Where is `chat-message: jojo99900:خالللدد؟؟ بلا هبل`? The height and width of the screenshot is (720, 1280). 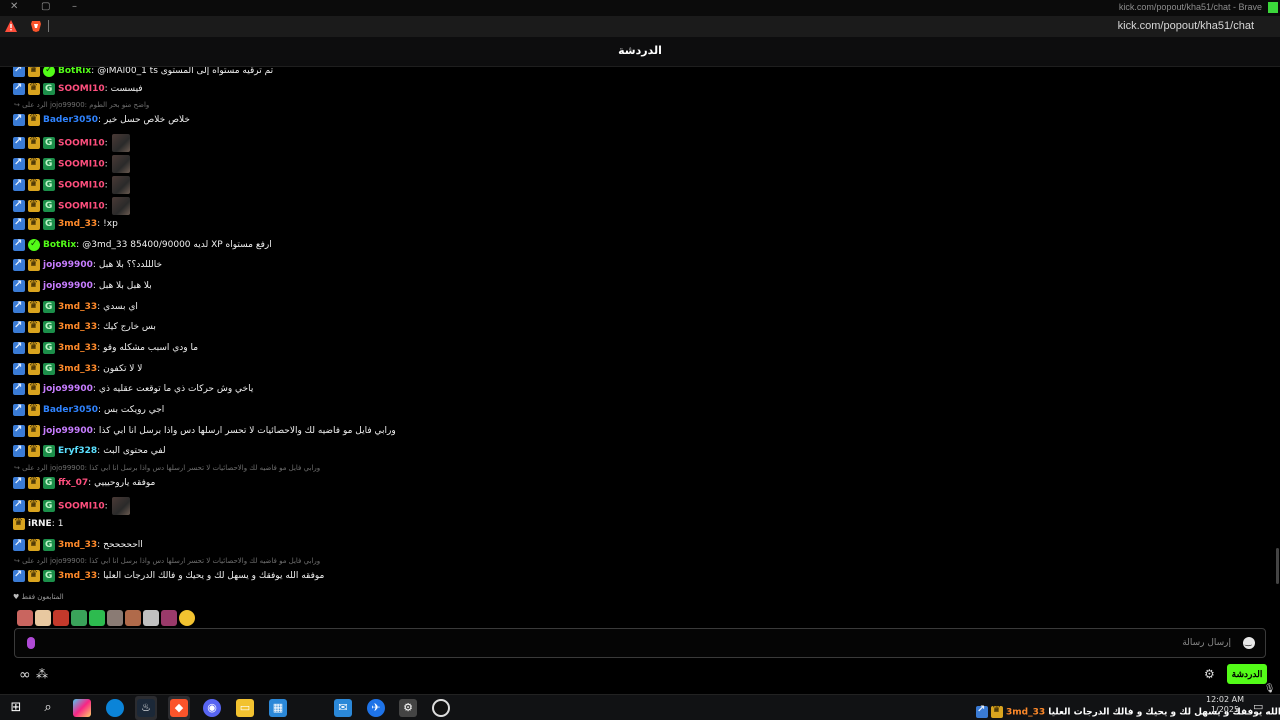 chat-message: jojo99900:خالللدد؟؟ بلا هبل is located at coordinates (87, 264).